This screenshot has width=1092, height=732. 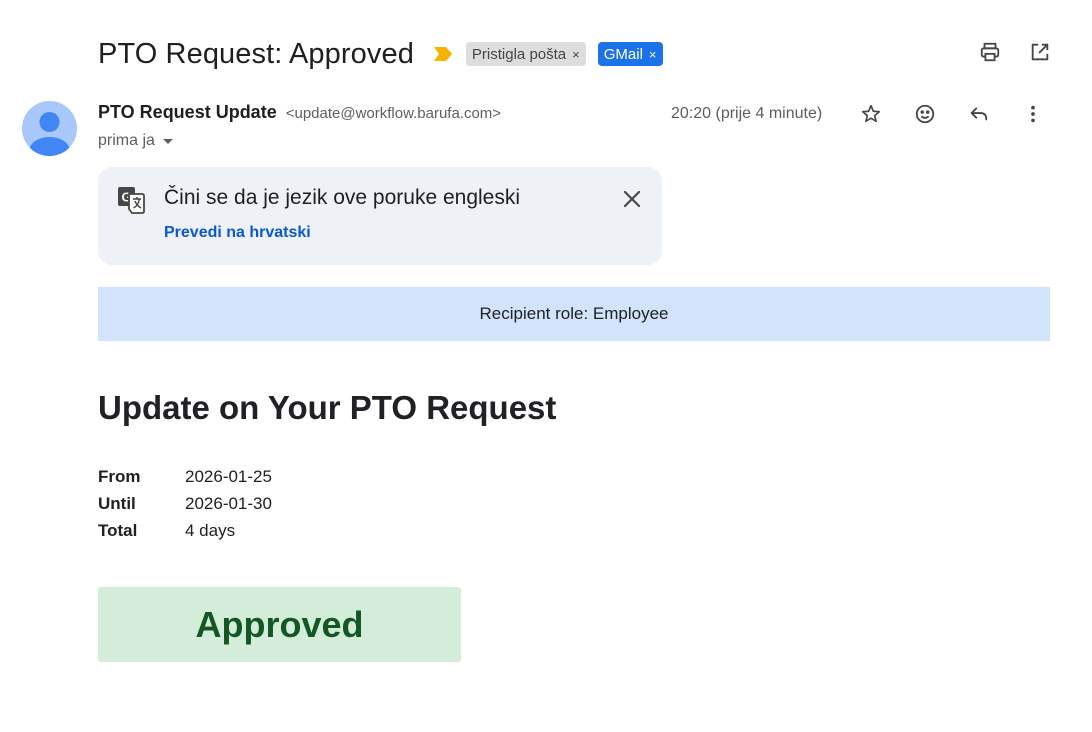 I want to click on reply-icon, so click(x=979, y=114).